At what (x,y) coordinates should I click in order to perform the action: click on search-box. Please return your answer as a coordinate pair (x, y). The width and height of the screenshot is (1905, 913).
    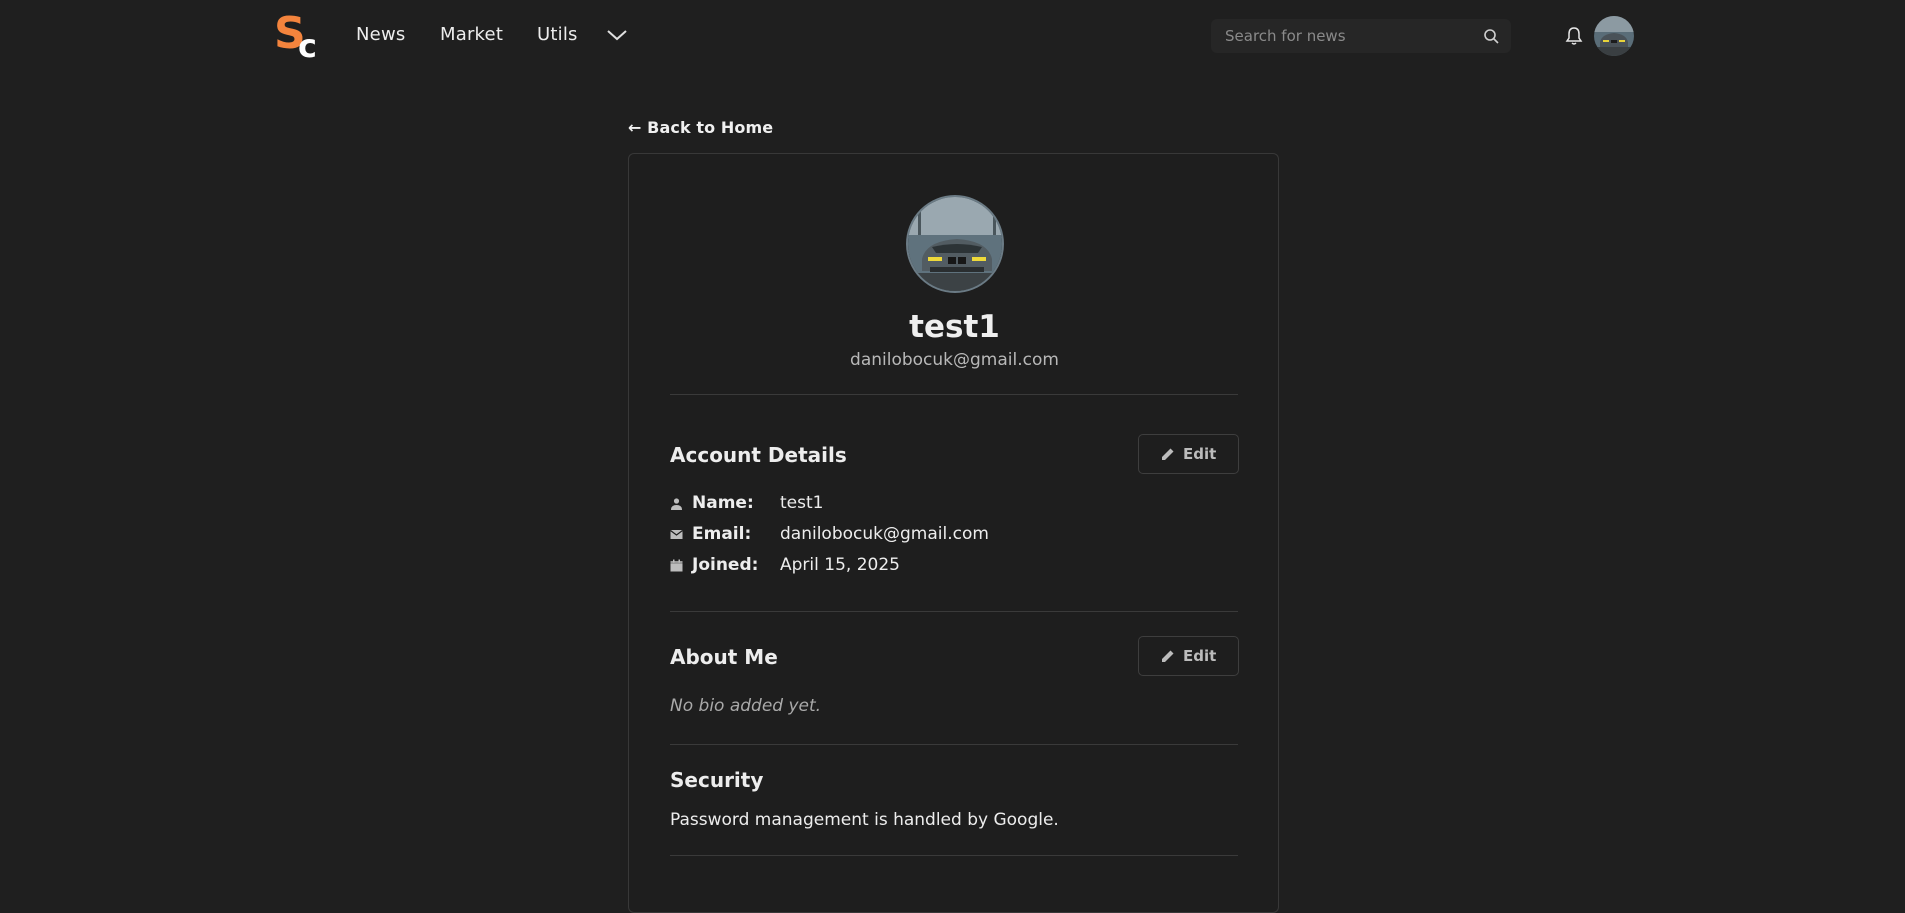
    Looking at the image, I should click on (1361, 36).